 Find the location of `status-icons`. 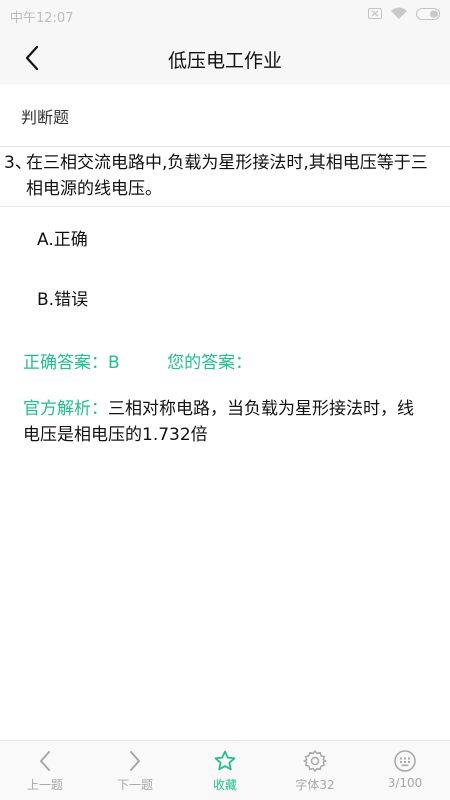

status-icons is located at coordinates (405, 15).